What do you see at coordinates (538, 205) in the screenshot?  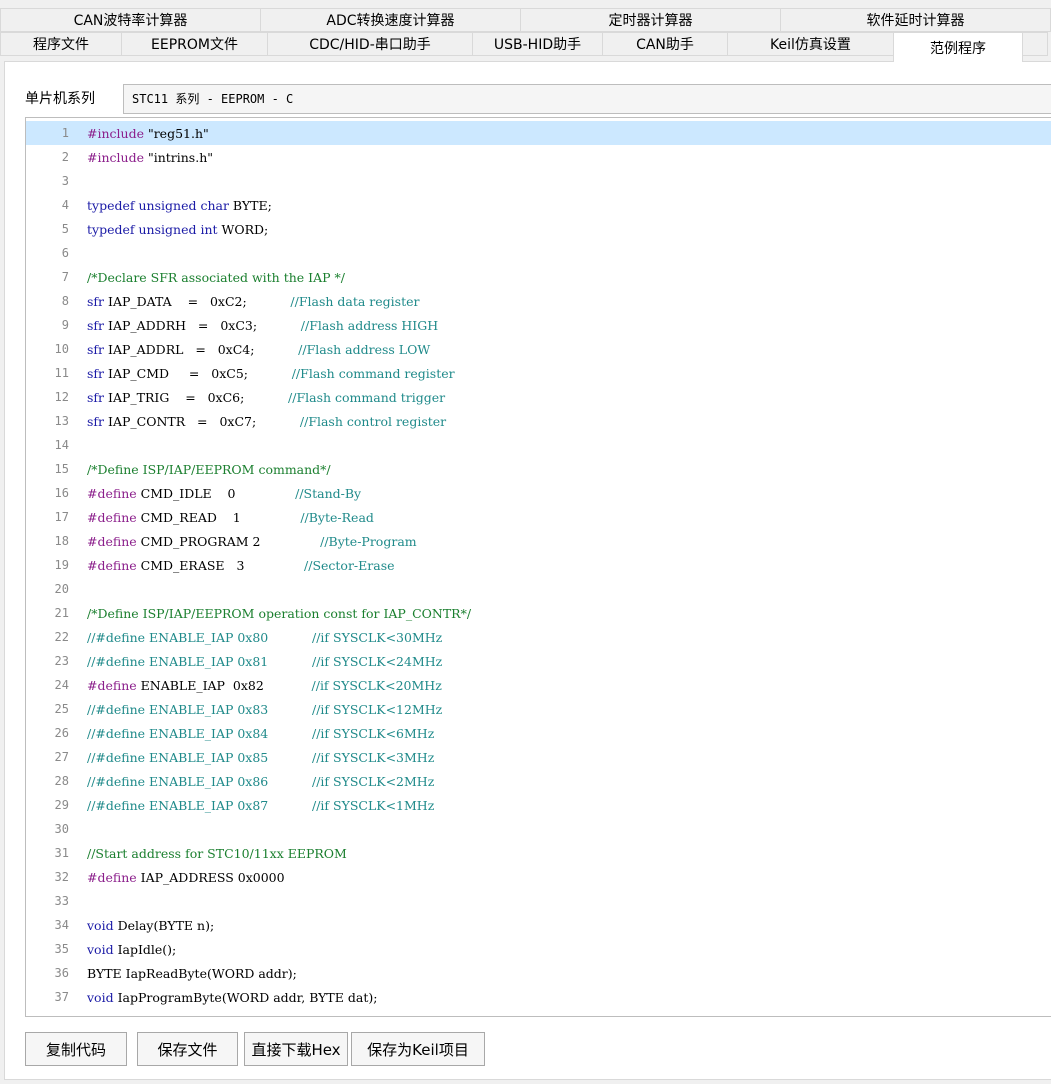 I see `code-line: 4 typedef unsigned char BYTE;` at bounding box center [538, 205].